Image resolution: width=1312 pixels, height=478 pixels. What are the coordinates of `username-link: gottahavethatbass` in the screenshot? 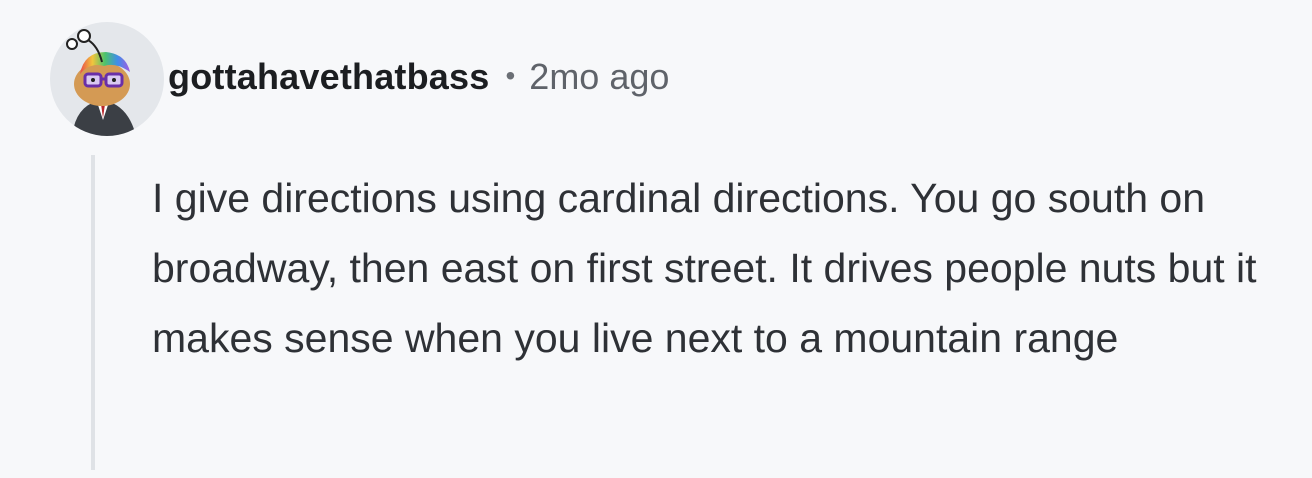 It's located at (328, 77).